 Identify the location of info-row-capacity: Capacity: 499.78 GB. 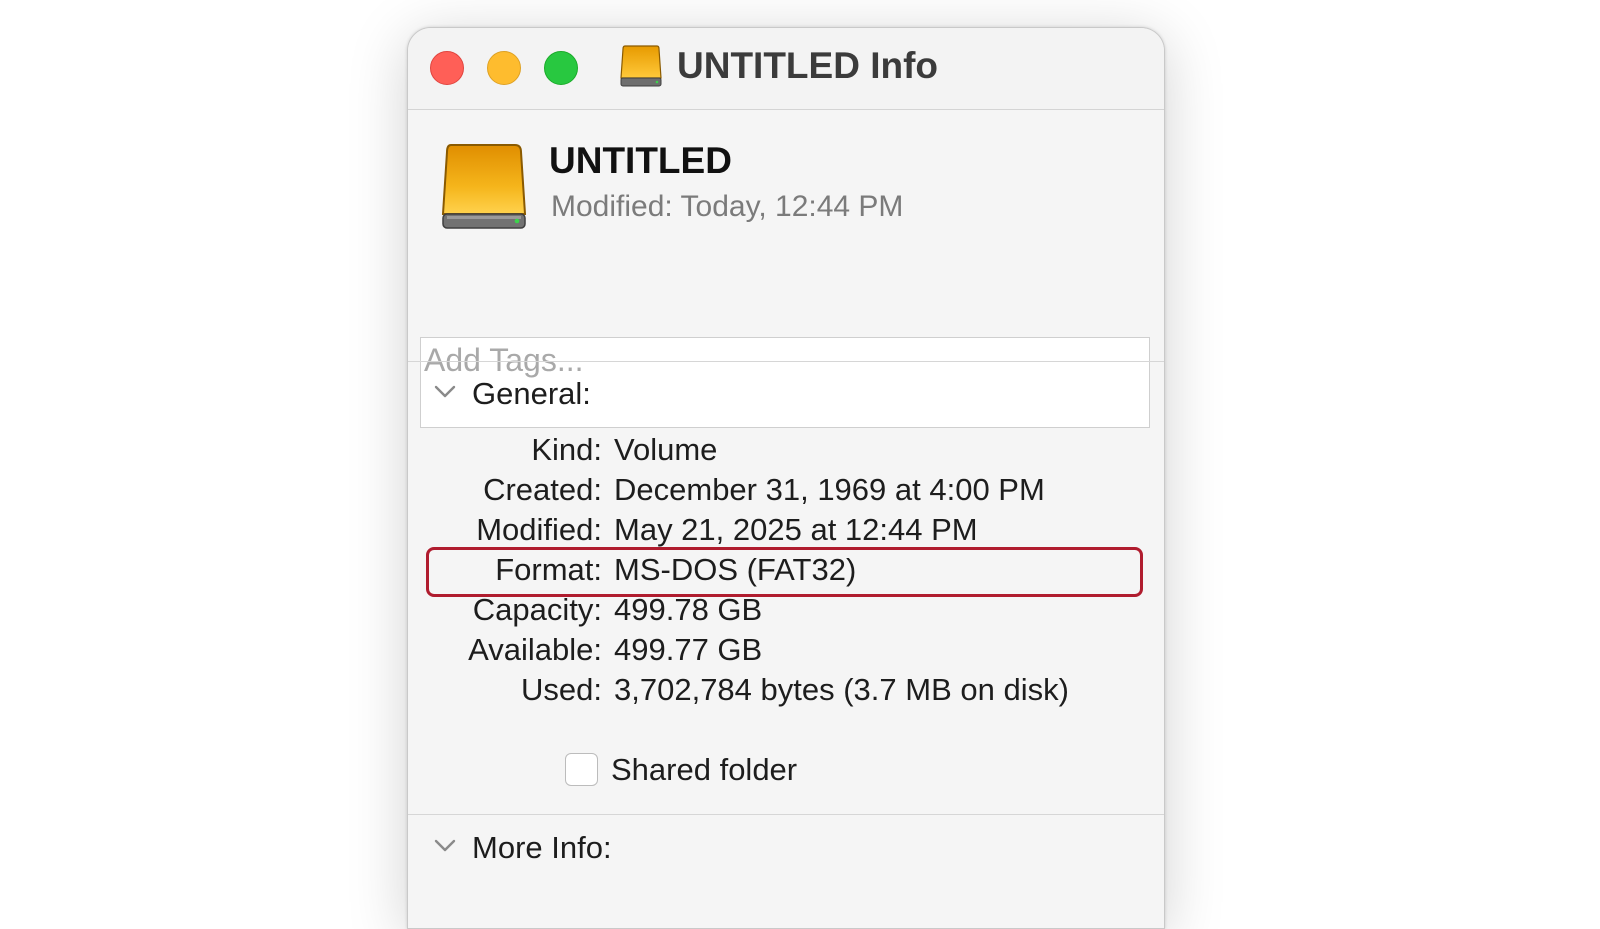
(786, 612).